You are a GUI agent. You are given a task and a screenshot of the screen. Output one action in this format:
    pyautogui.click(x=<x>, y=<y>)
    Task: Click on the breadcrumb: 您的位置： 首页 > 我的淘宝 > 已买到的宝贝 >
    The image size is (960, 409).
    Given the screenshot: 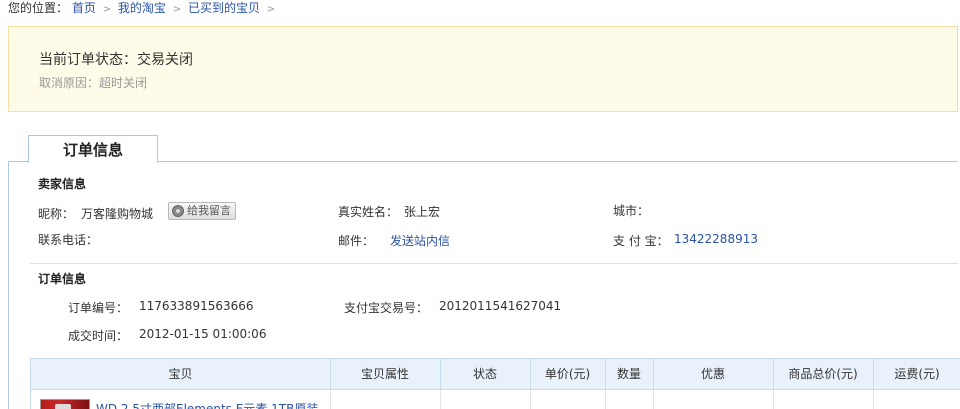 What is the action you would take?
    pyautogui.click(x=143, y=8)
    